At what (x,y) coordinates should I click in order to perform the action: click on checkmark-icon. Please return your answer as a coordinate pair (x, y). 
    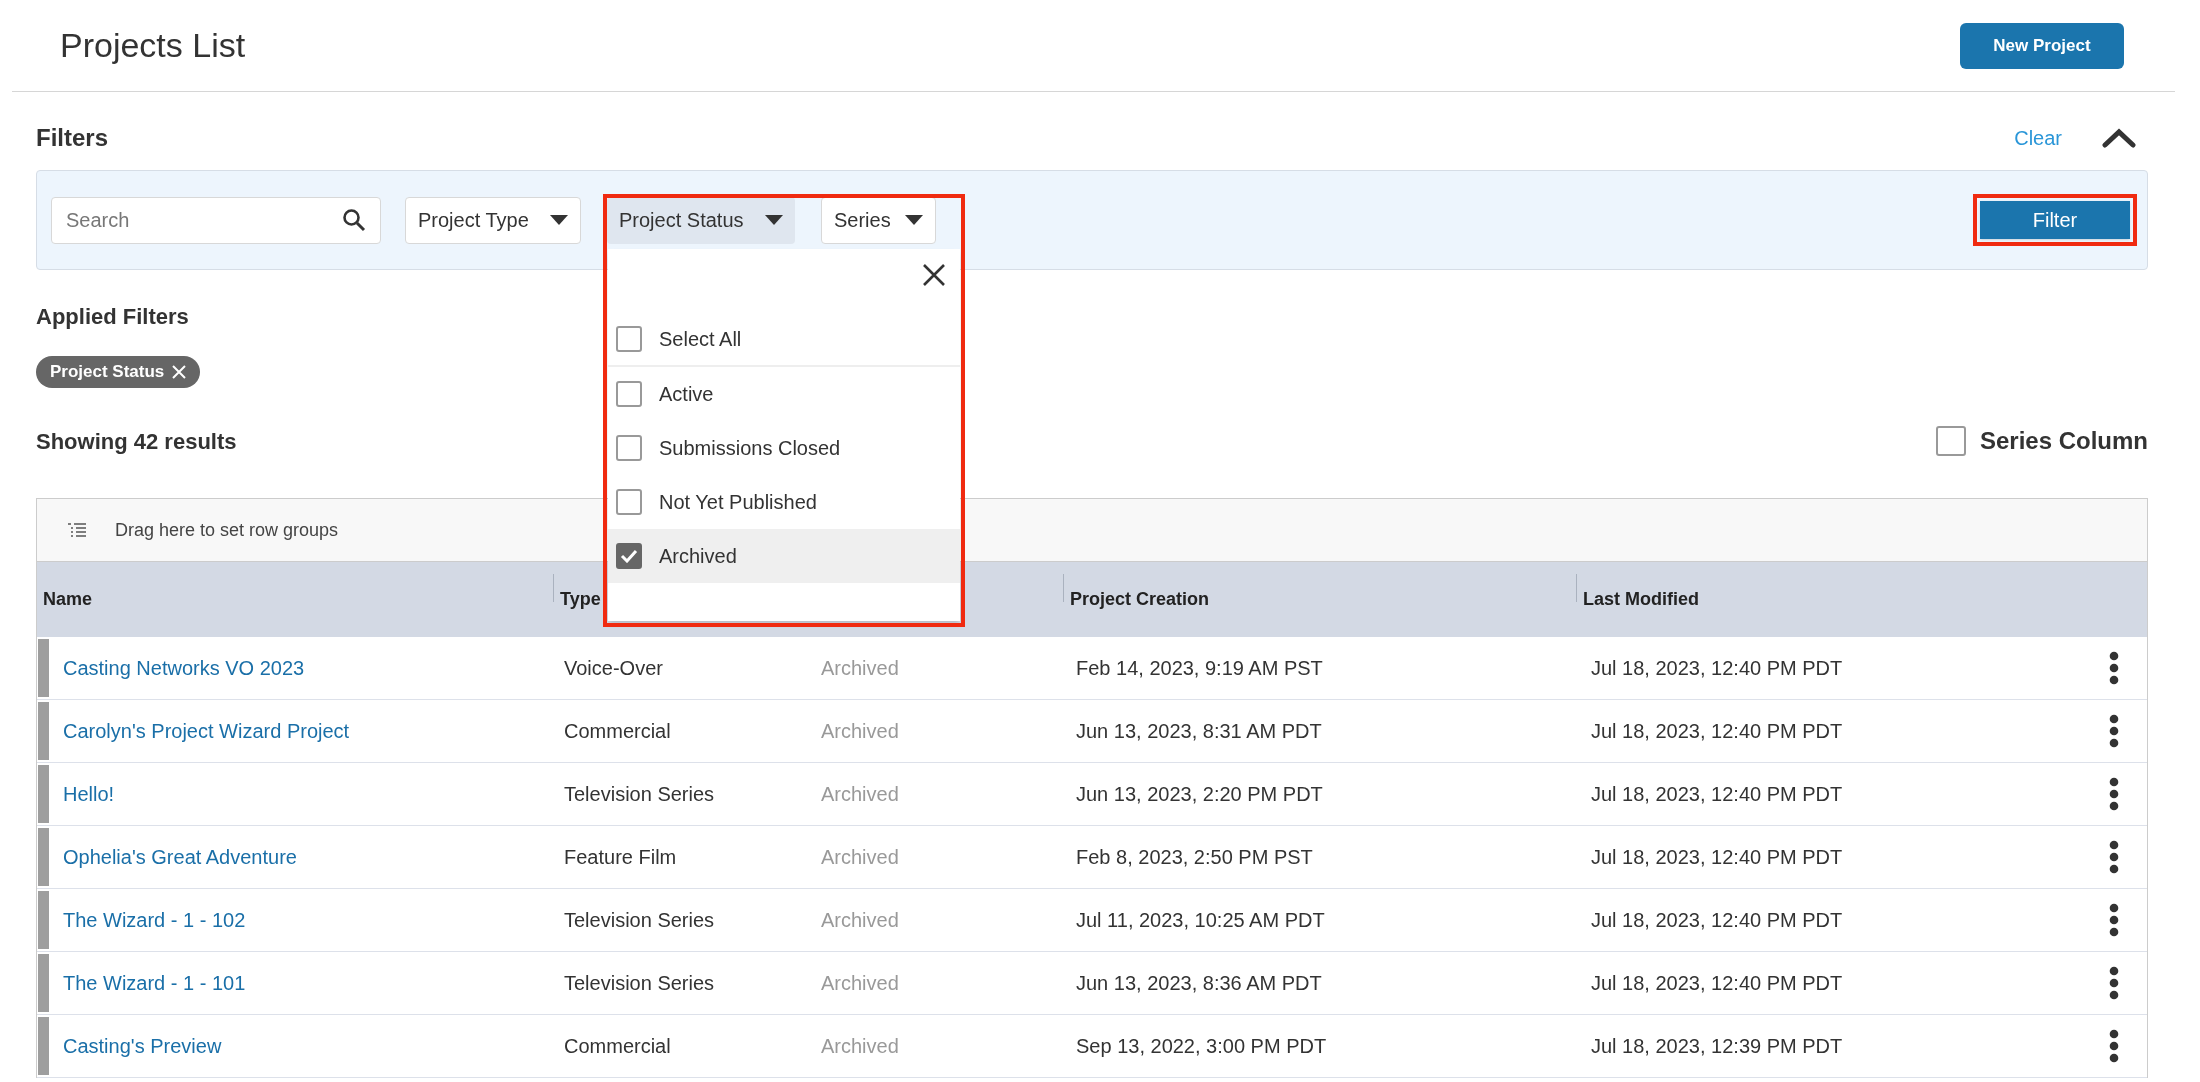
    Looking at the image, I should click on (629, 555).